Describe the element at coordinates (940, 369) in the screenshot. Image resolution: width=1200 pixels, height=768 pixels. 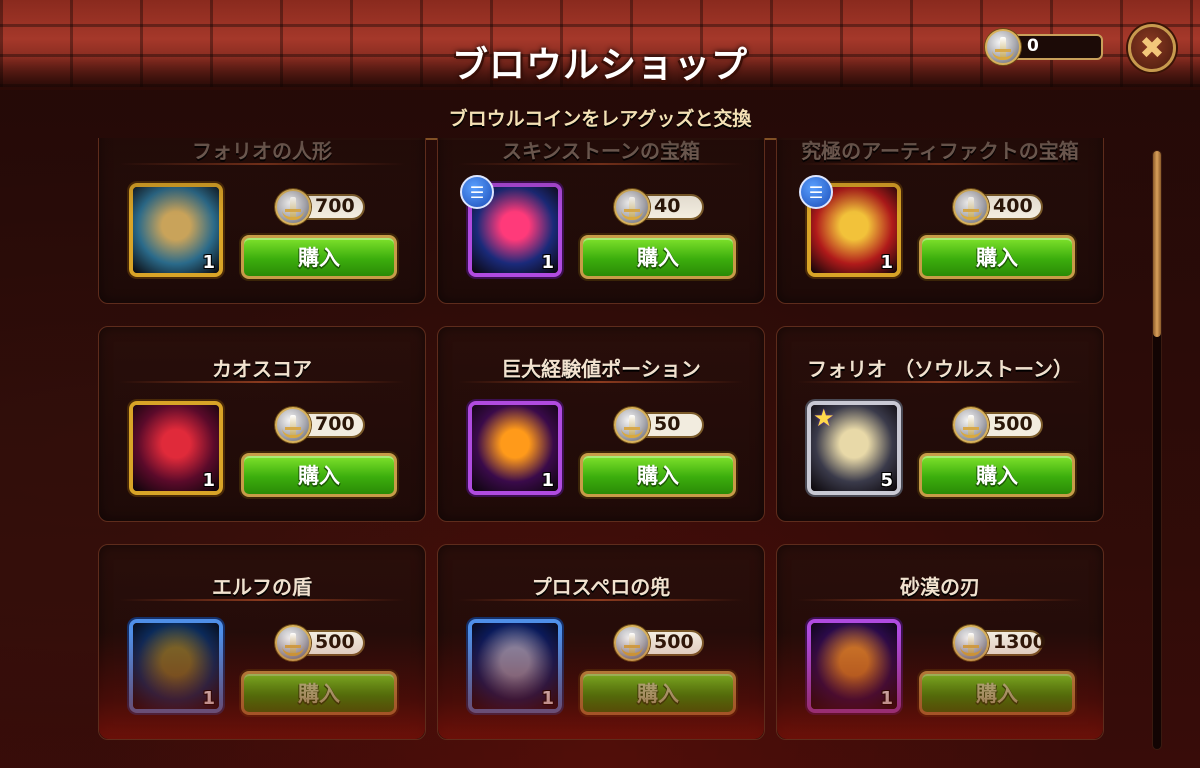
I see `item-name: フォリオ （ソウルストーン）` at that location.